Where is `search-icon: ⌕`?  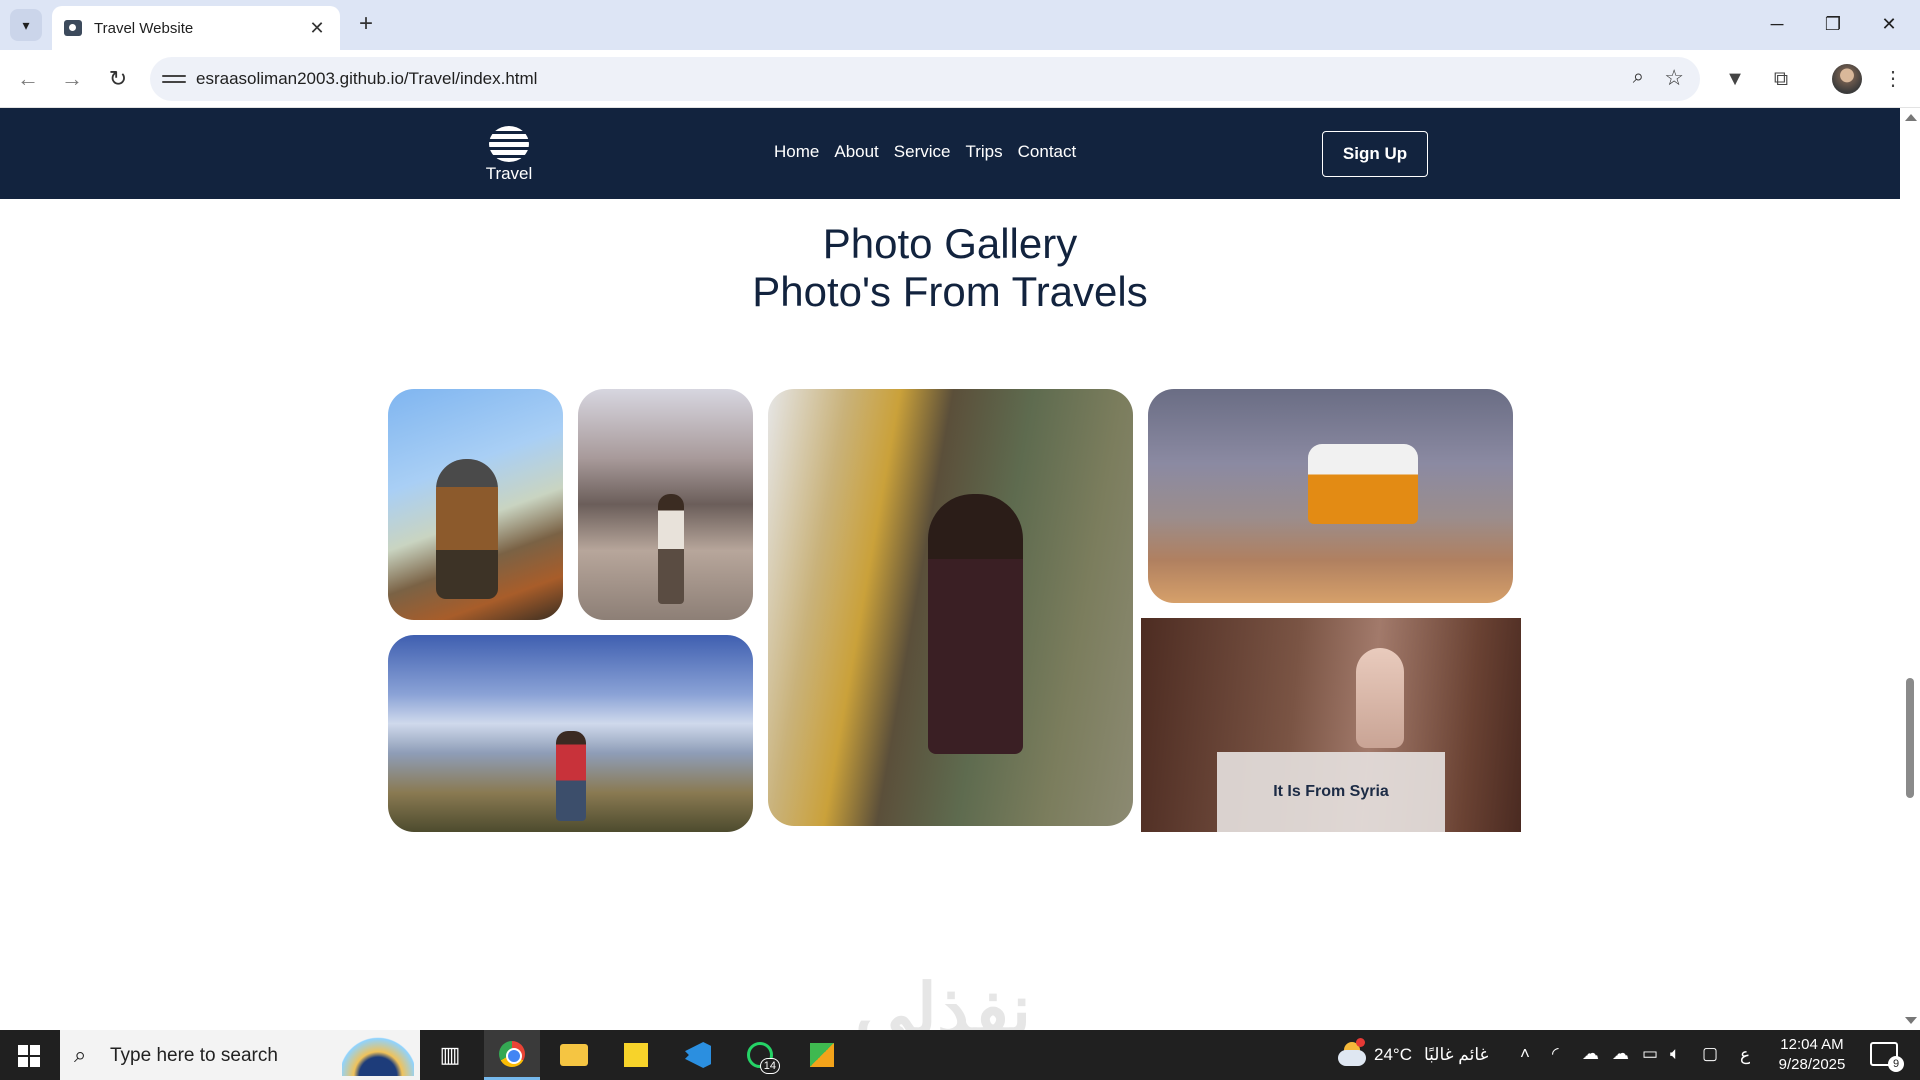 search-icon: ⌕ is located at coordinates (80, 1054).